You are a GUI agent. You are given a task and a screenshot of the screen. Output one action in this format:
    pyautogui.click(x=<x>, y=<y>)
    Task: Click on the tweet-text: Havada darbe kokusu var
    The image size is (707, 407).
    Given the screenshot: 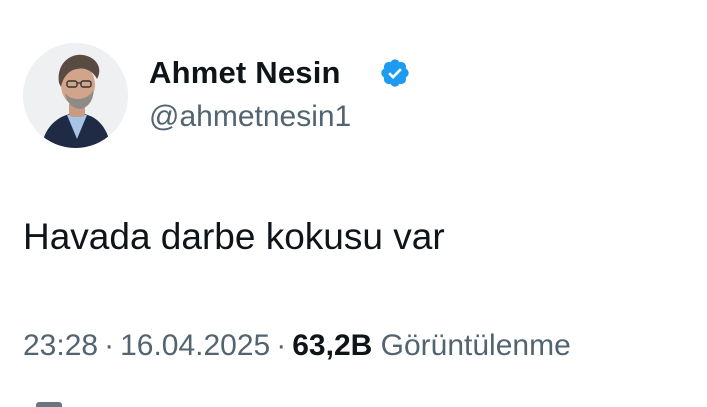 What is the action you would take?
    pyautogui.click(x=234, y=236)
    